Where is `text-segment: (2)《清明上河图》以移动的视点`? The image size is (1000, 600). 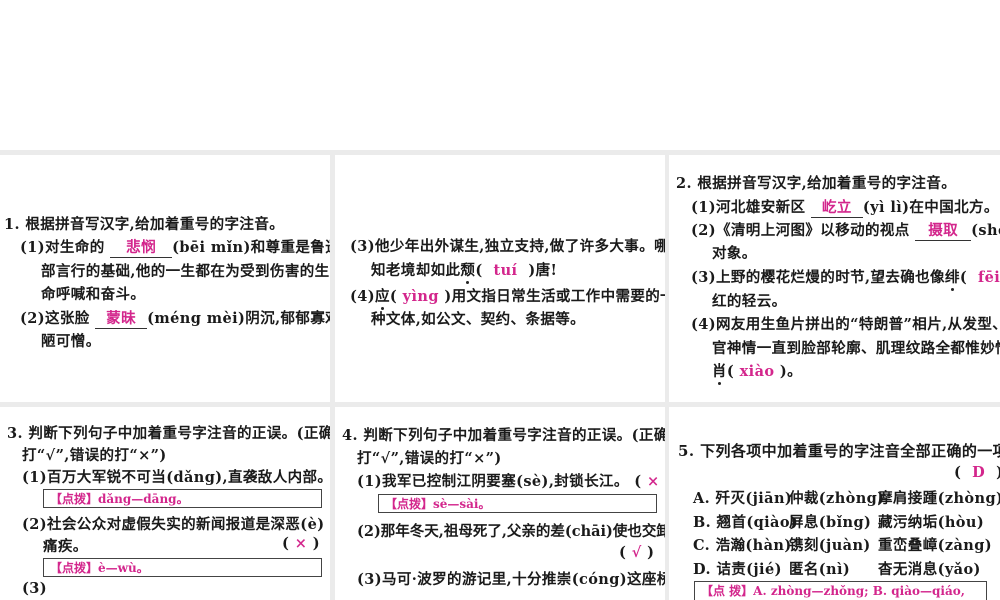
text-segment: (2)《清明上河图》以移动的视点 is located at coordinates (800, 230).